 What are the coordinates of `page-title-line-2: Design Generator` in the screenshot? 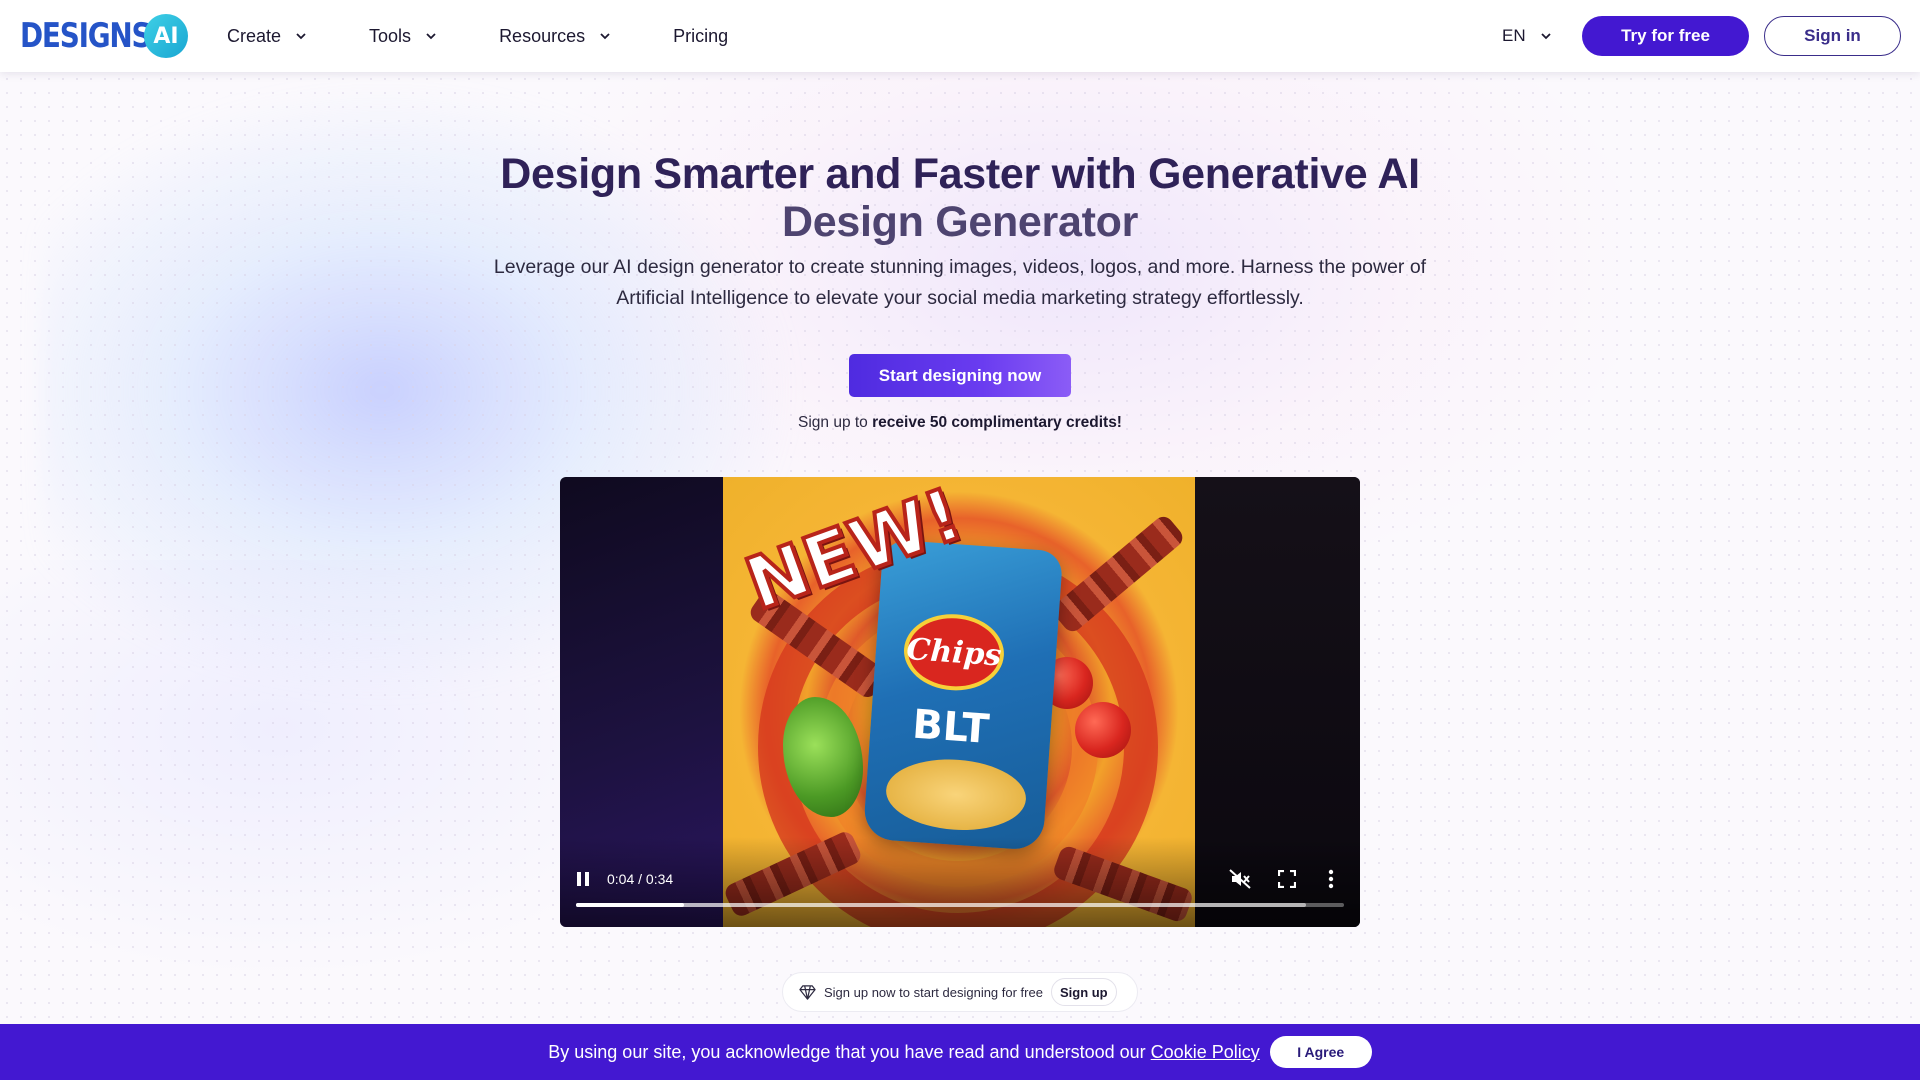 It's located at (960, 222).